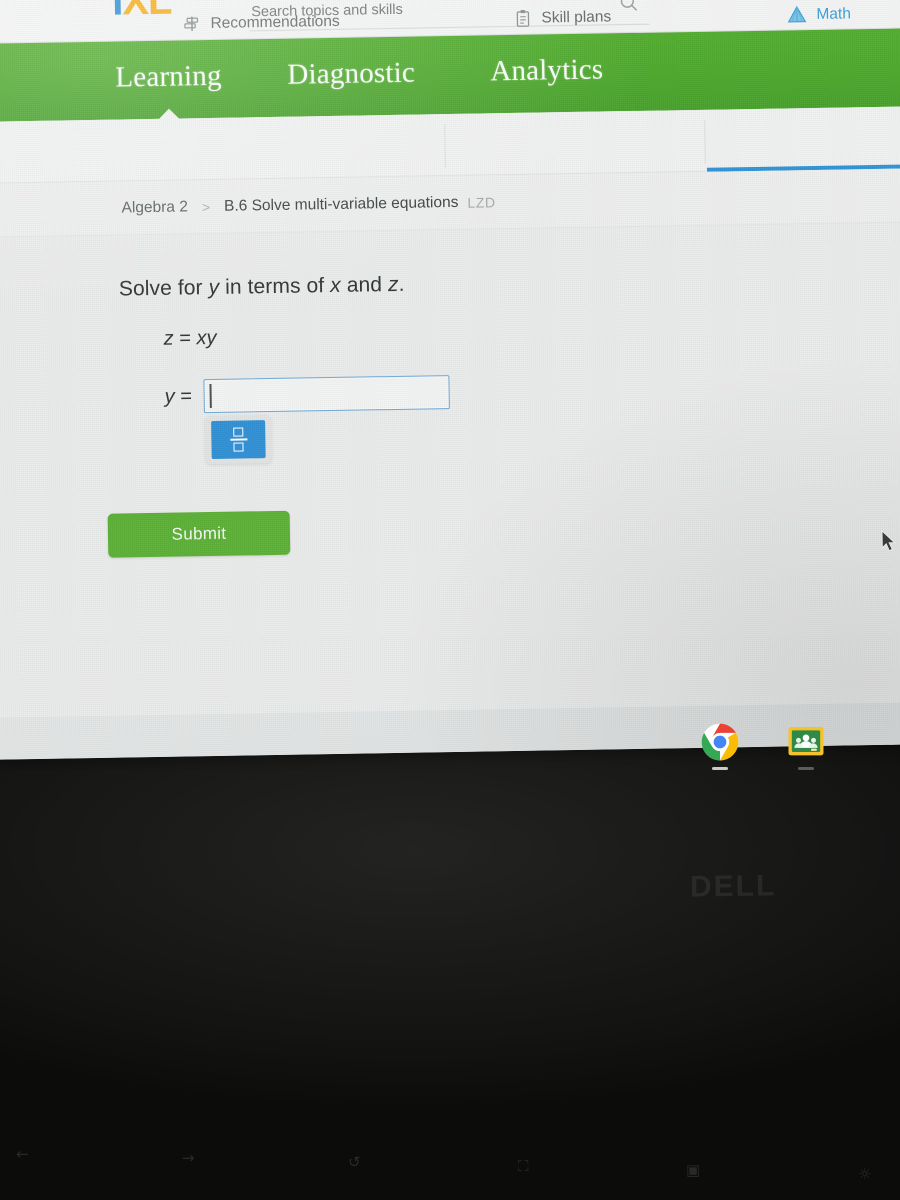  What do you see at coordinates (733, 886) in the screenshot?
I see `dell-brand-mark: DELL` at bounding box center [733, 886].